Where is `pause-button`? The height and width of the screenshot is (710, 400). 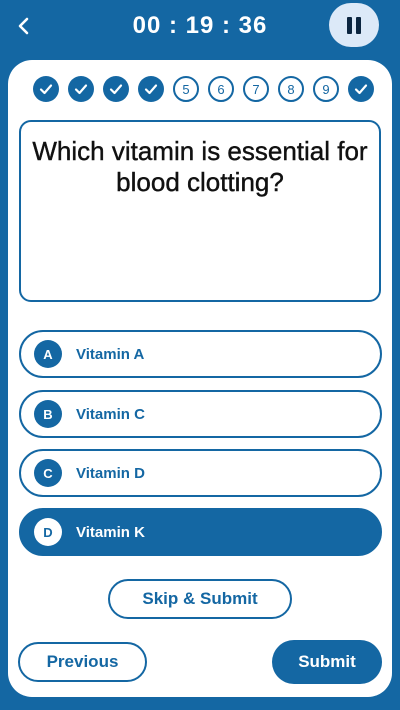 pause-button is located at coordinates (354, 25).